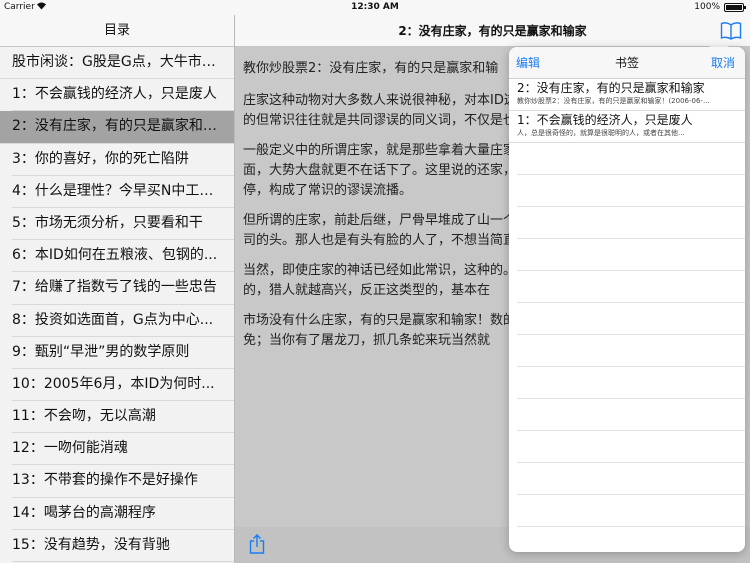  What do you see at coordinates (707, 7) in the screenshot?
I see `battery-percentage: 100%` at bounding box center [707, 7].